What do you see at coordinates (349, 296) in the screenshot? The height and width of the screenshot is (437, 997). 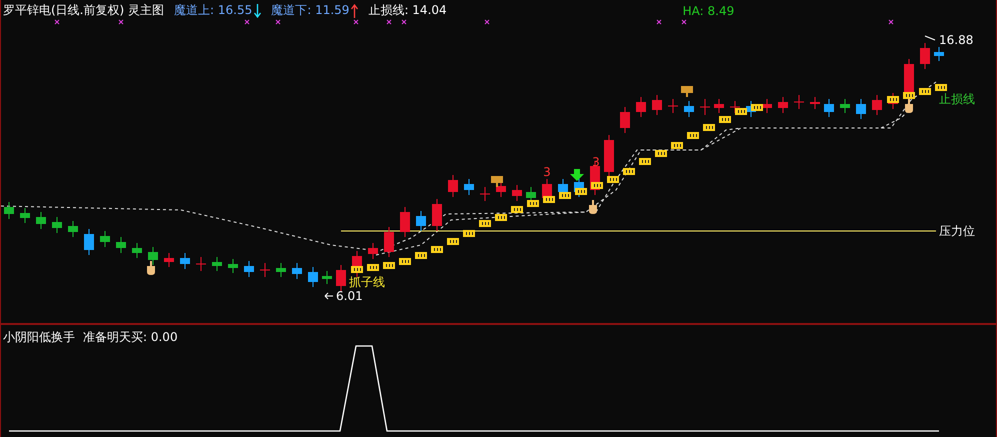 I see `price-label: 6.01` at bounding box center [349, 296].